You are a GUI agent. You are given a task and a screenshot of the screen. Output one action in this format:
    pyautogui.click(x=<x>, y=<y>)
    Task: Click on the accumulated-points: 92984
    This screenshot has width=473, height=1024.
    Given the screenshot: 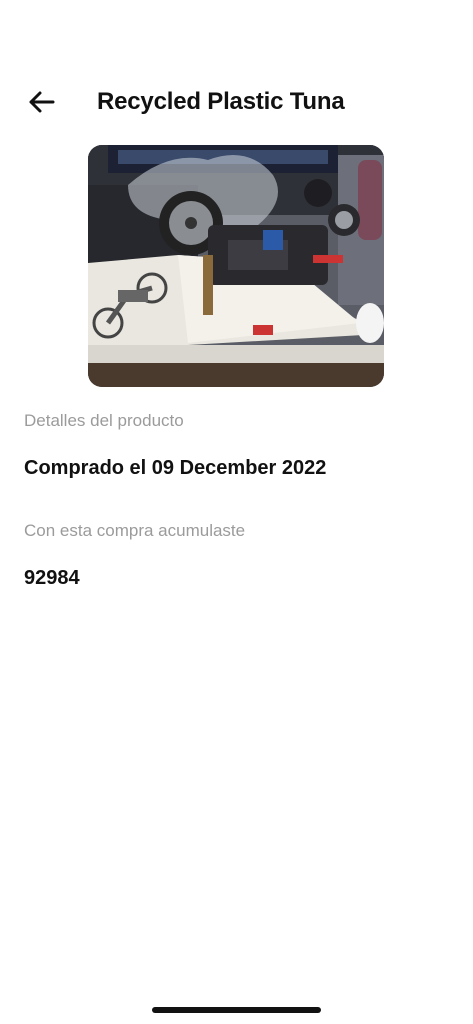 What is the action you would take?
    pyautogui.click(x=52, y=578)
    